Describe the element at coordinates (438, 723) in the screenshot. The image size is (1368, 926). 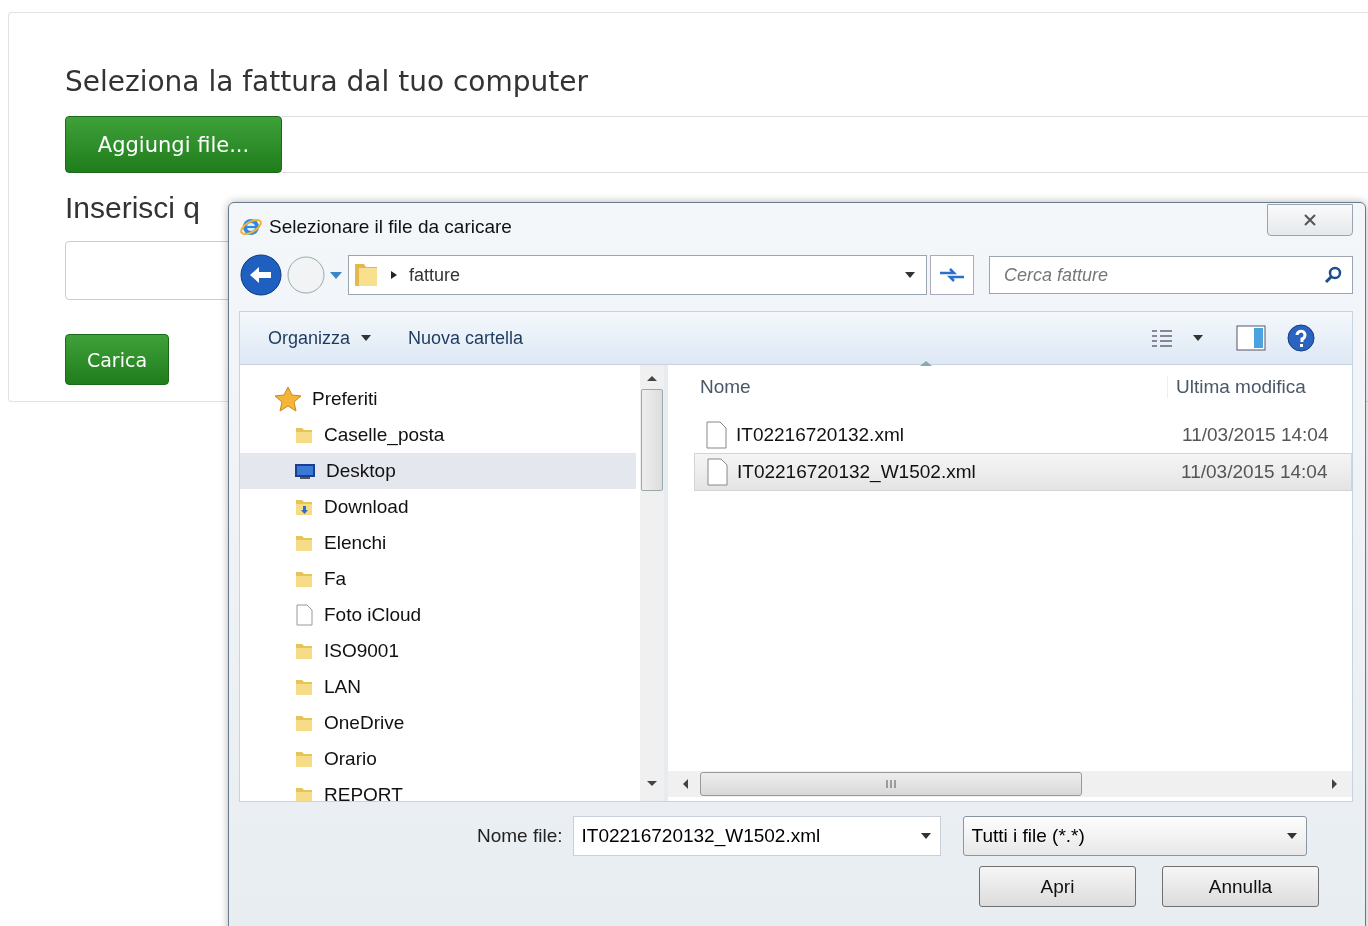
I see `tree-item: OneDrive` at that location.